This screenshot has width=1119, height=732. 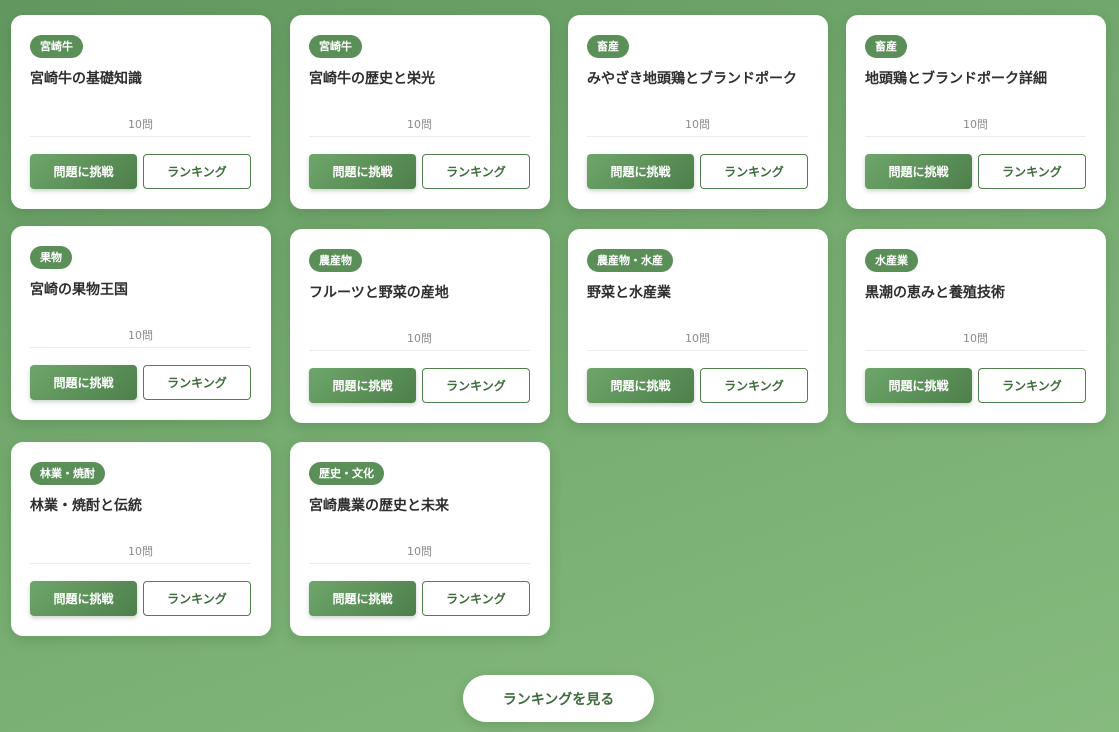 What do you see at coordinates (141, 323) in the screenshot?
I see `quiz-card: 果物 宮崎の果物王国 10問 問題に挑戦 ランキング` at bounding box center [141, 323].